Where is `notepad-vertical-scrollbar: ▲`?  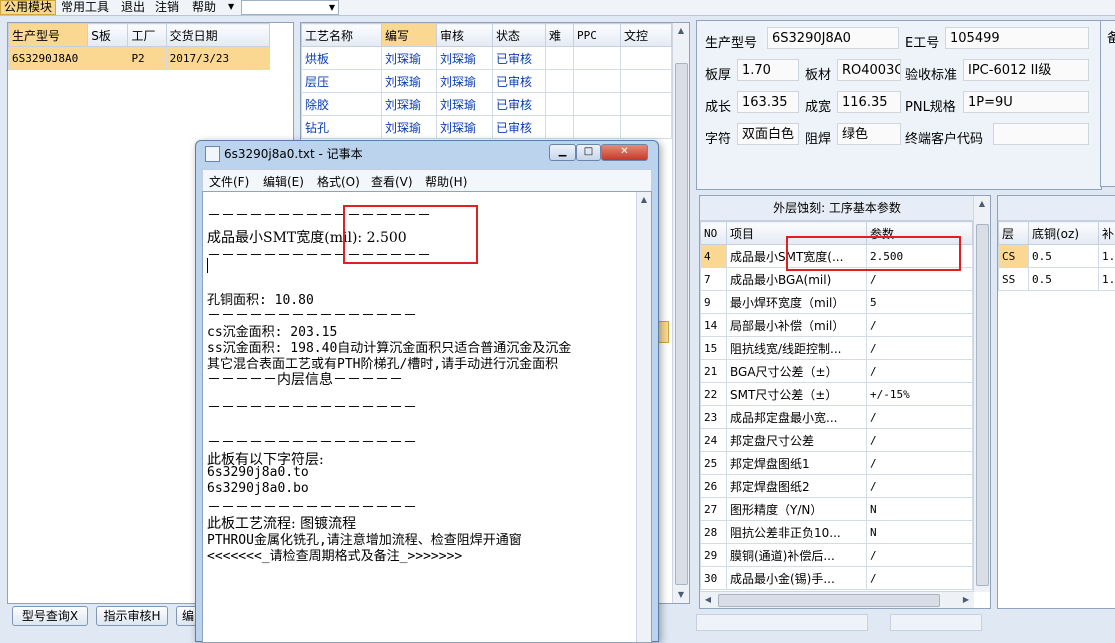 notepad-vertical-scrollbar: ▲ is located at coordinates (643, 417).